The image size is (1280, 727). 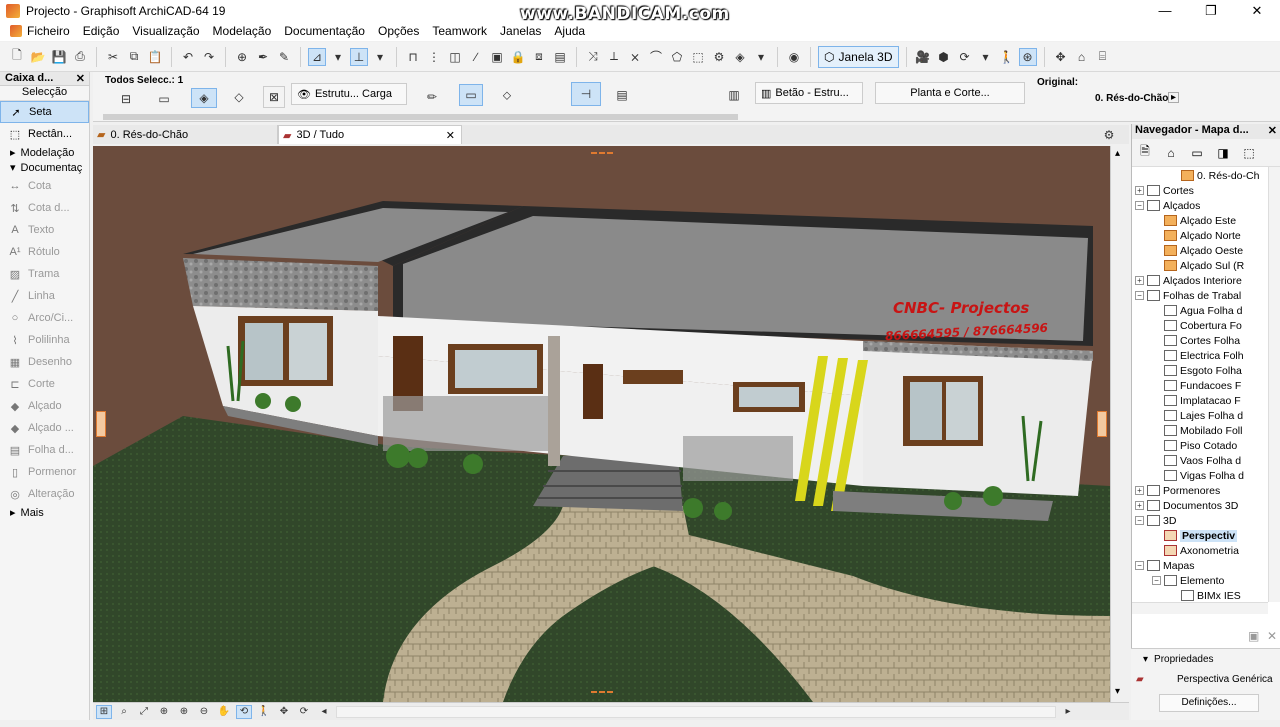 I want to click on tree-item: Agua Folha d, so click(x=1197, y=310).